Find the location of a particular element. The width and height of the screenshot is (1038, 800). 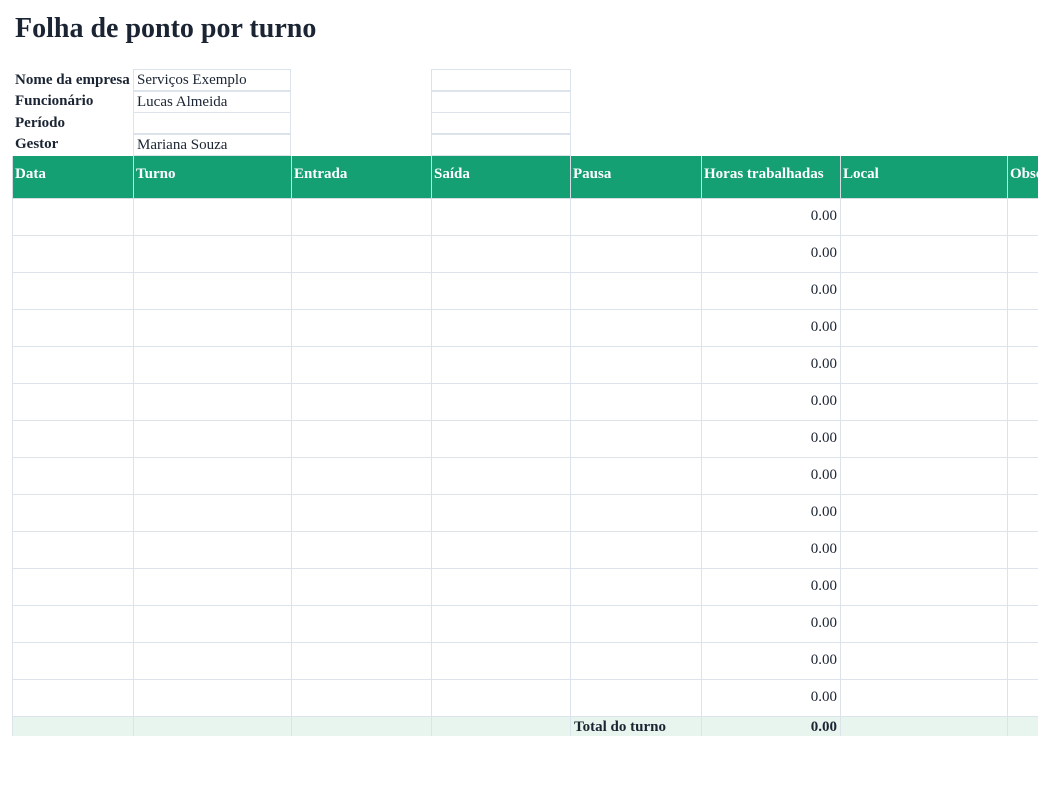

column-header-break: Pausa is located at coordinates (636, 177).